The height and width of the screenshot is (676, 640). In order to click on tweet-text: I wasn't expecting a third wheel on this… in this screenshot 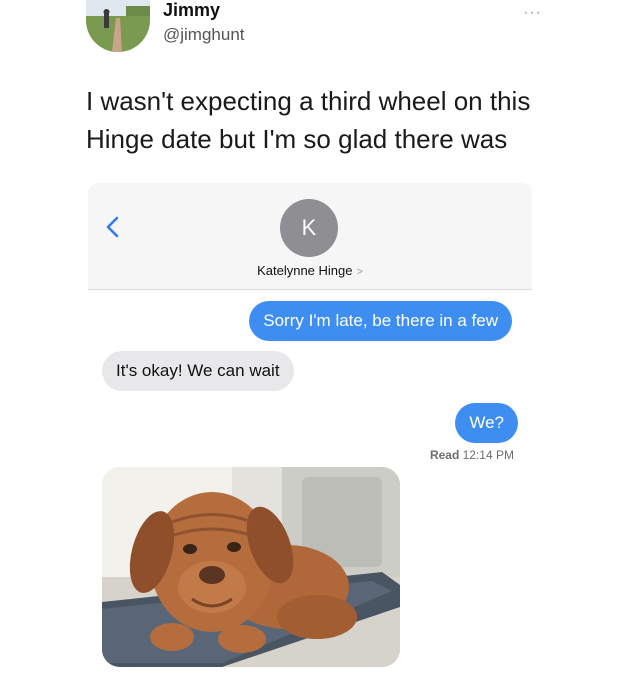, I will do `click(308, 120)`.